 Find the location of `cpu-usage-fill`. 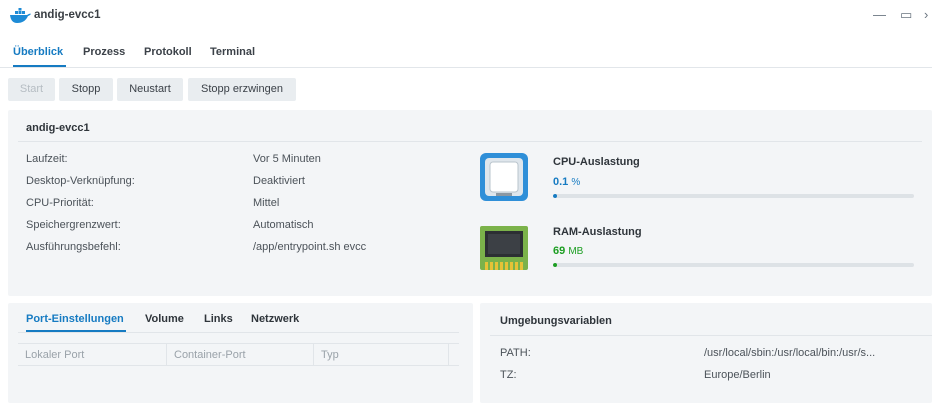

cpu-usage-fill is located at coordinates (555, 196).